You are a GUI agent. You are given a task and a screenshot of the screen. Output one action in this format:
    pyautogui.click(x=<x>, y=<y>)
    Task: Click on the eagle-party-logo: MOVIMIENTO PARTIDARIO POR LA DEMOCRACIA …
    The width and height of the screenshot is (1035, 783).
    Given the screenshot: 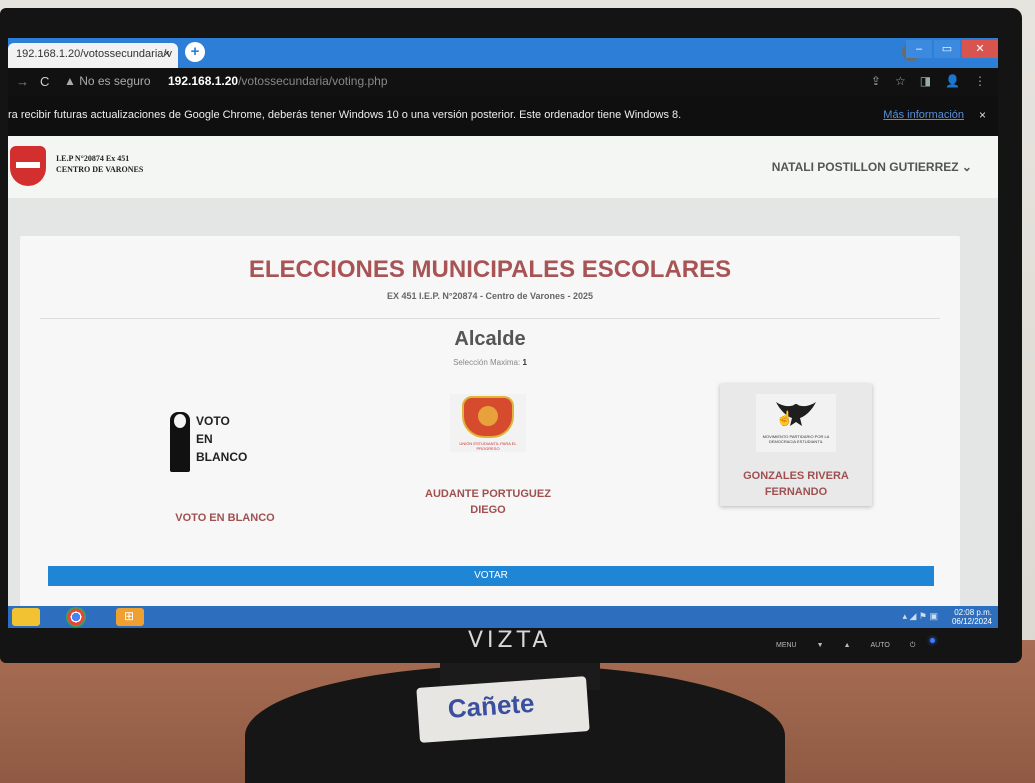 What is the action you would take?
    pyautogui.click(x=796, y=423)
    